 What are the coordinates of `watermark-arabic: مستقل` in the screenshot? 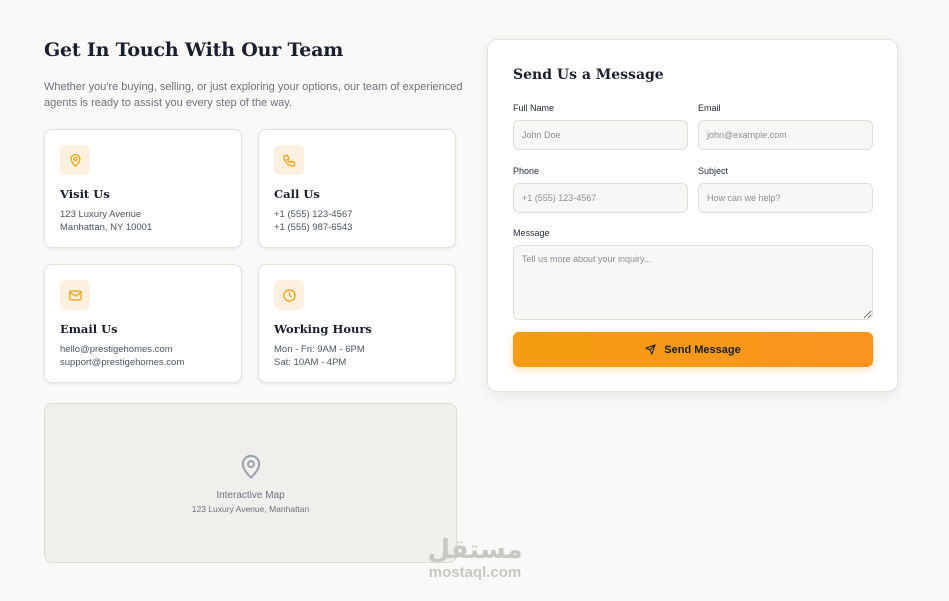 It's located at (475, 550).